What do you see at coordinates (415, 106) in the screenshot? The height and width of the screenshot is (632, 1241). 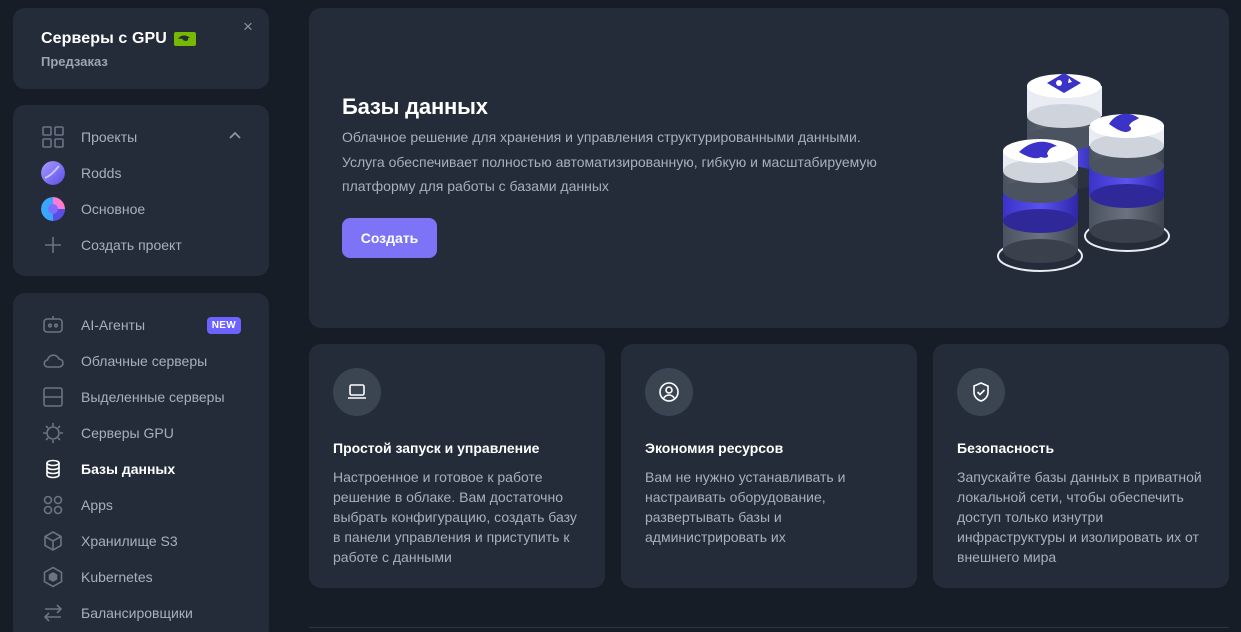 I see `page-title: Базы данных` at bounding box center [415, 106].